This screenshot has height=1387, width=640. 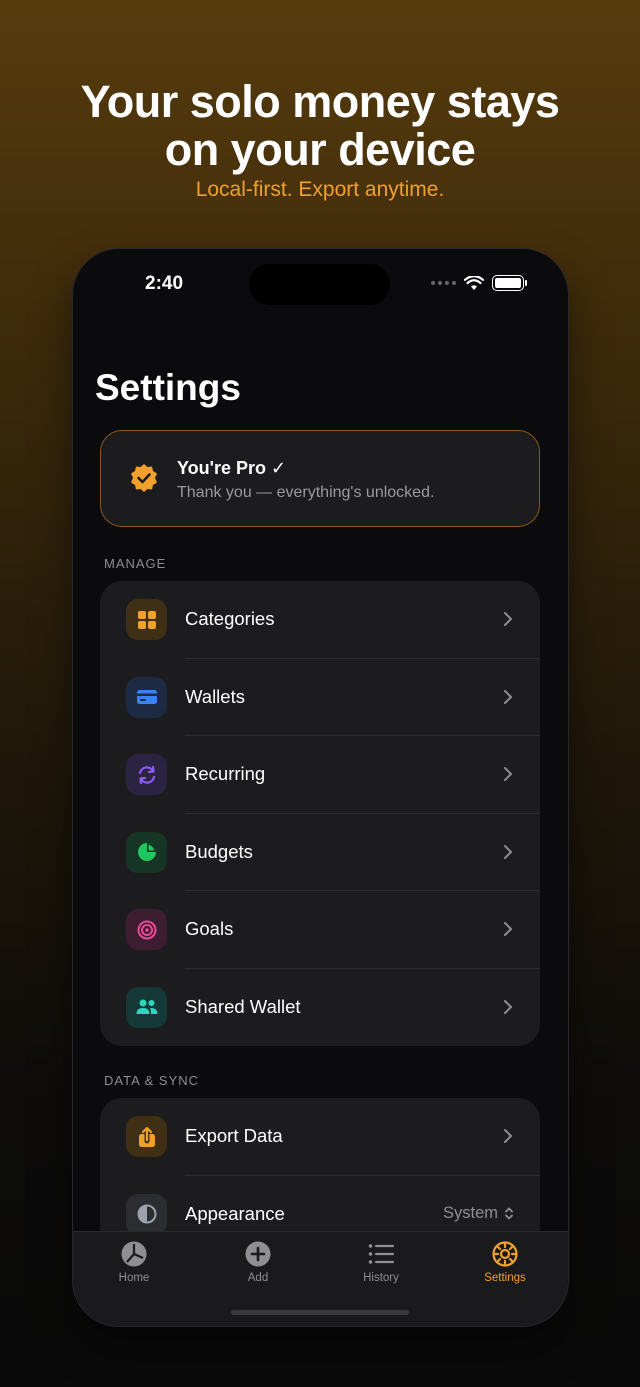 What do you see at coordinates (320, 775) in the screenshot?
I see `settings-row-recurring: Recurring` at bounding box center [320, 775].